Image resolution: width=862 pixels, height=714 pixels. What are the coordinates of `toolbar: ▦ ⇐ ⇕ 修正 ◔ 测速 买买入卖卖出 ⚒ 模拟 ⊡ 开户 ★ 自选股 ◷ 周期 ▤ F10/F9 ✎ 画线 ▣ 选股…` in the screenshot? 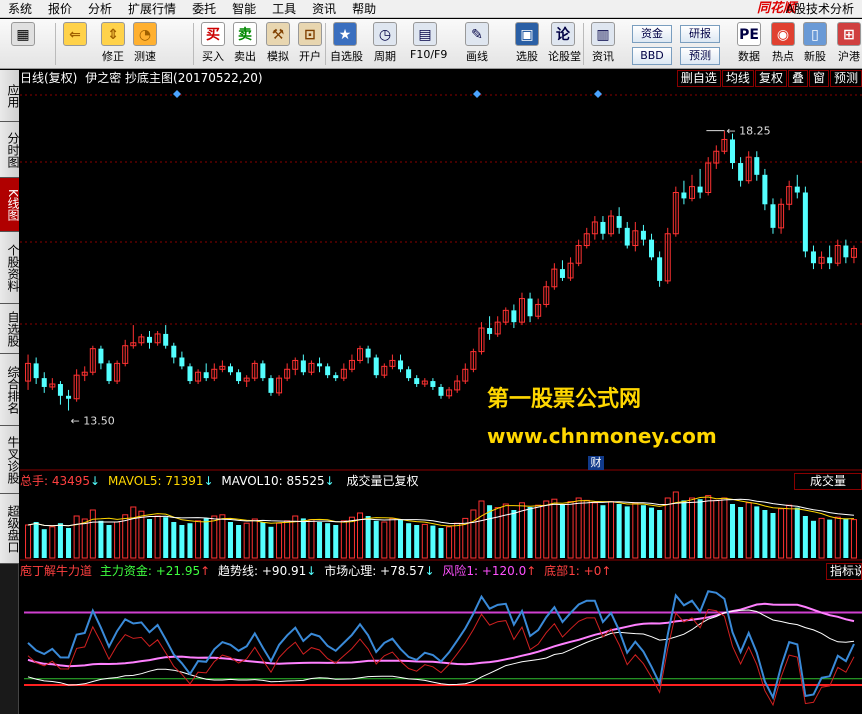 It's located at (431, 44).